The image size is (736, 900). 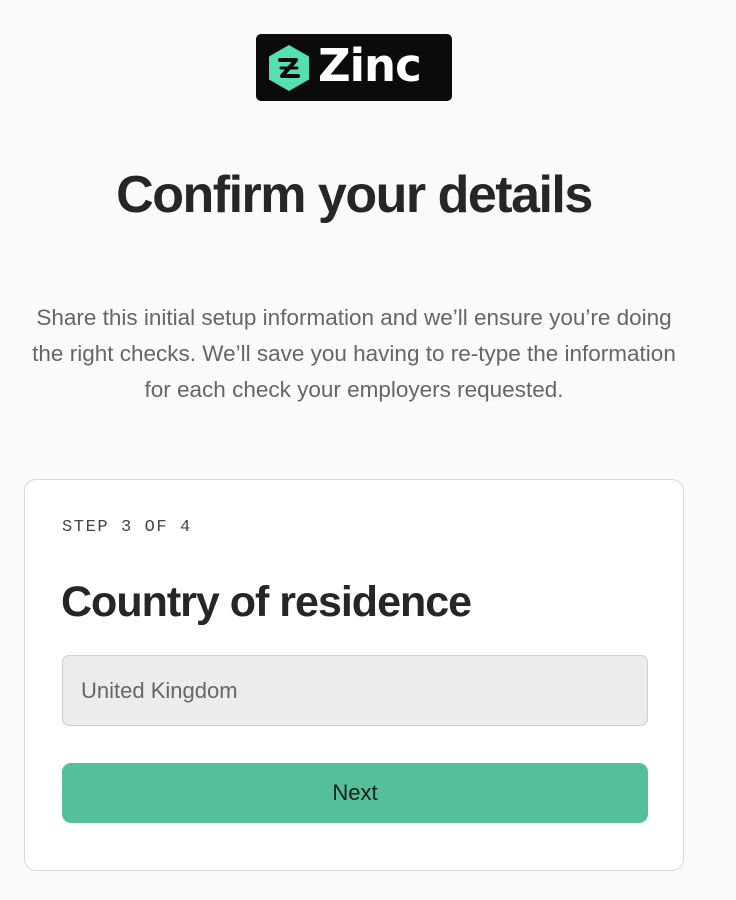 I want to click on zinc-hexagon-logo-icon, so click(x=289, y=67).